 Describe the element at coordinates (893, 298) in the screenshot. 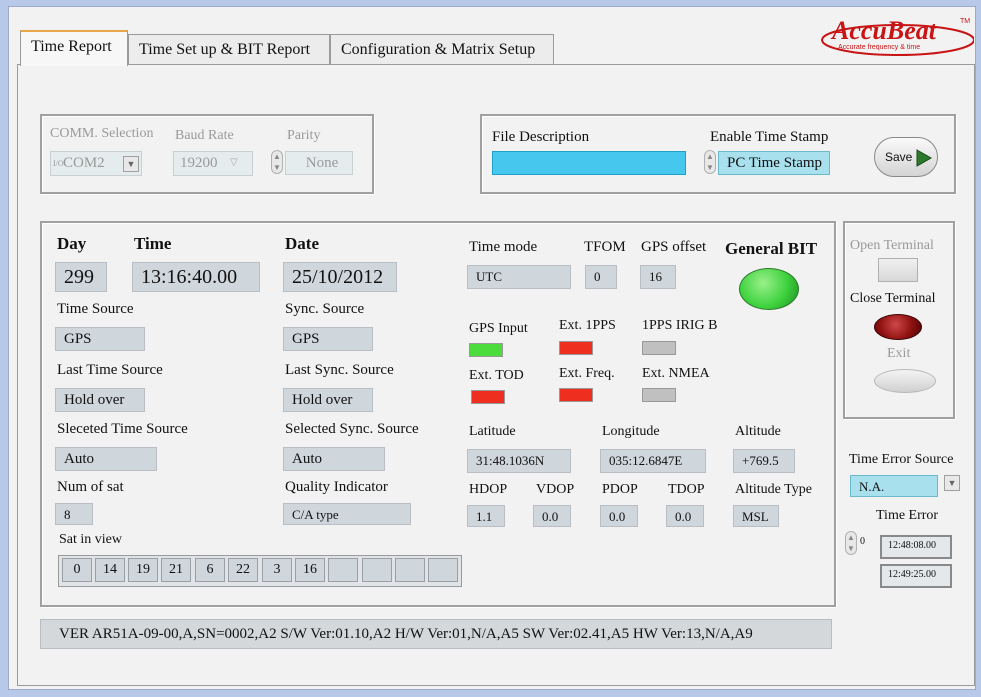

I see `close-terminal-label: Close Terminal` at that location.